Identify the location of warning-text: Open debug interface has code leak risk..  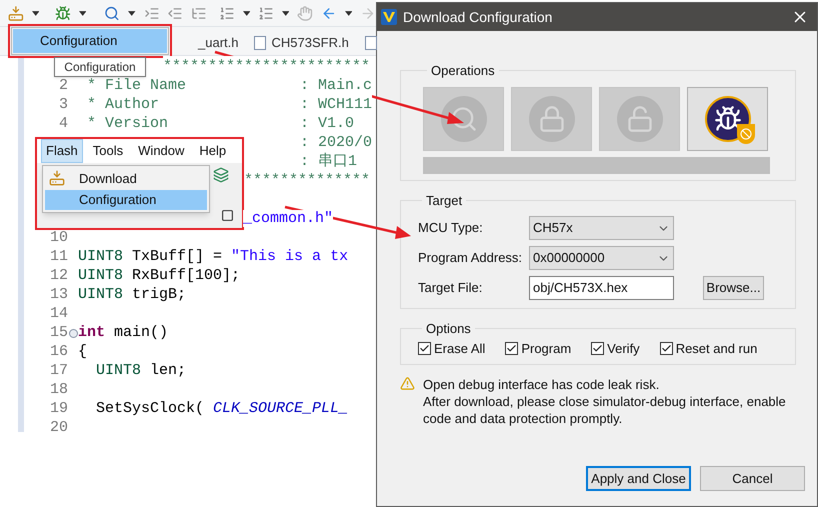
(541, 384).